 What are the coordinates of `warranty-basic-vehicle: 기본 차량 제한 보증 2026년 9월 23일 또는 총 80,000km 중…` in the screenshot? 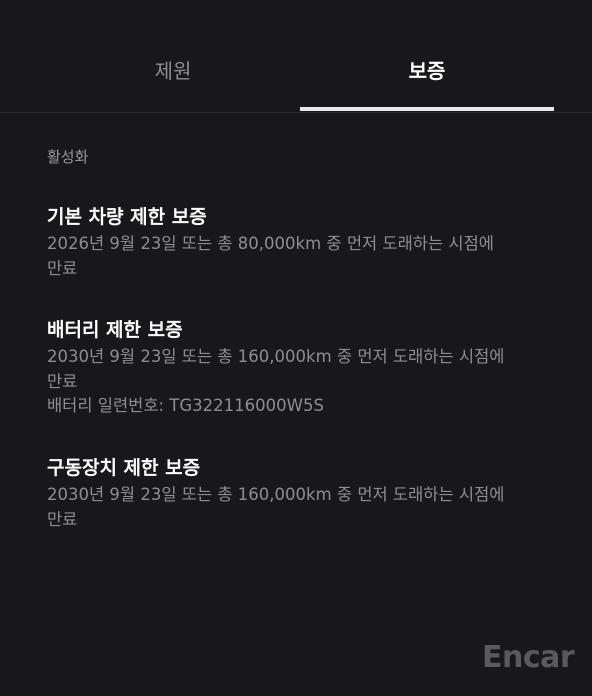 It's located at (302, 242).